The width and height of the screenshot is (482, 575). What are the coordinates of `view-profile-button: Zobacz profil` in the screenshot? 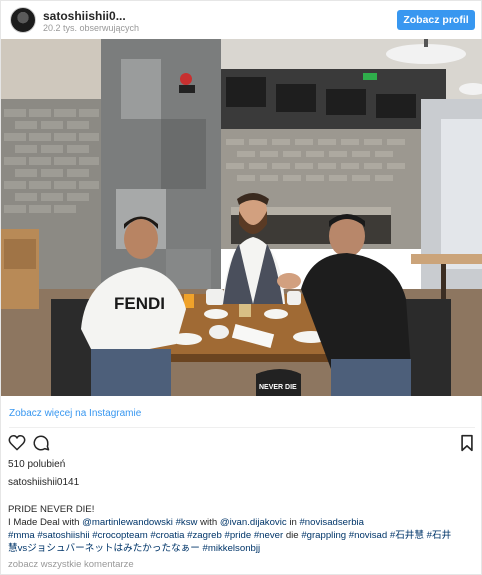 It's located at (436, 20).